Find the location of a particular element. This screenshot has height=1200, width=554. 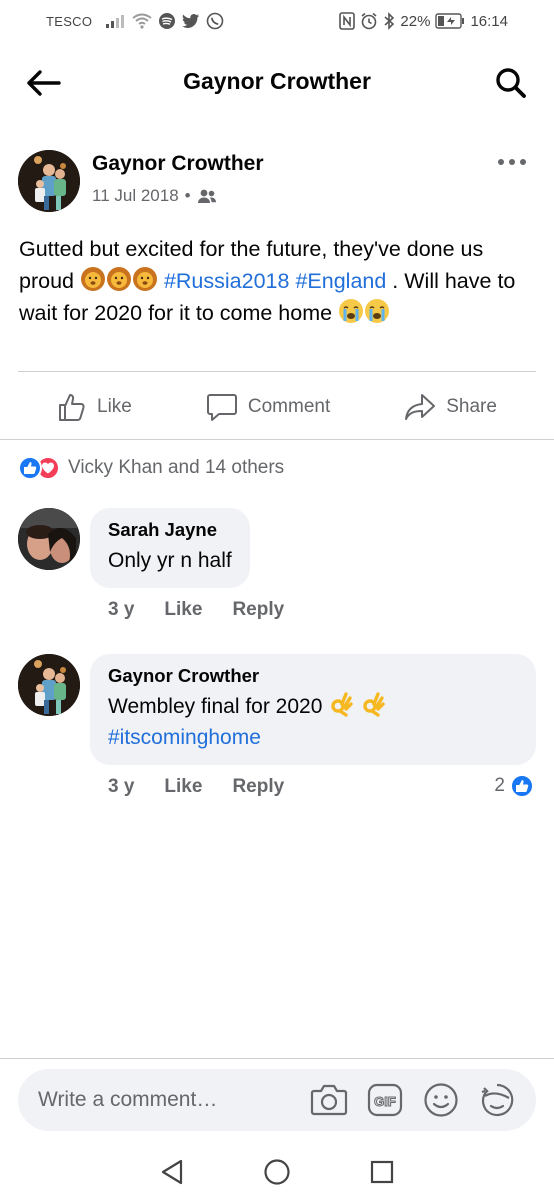

search-button is located at coordinates (511, 83).